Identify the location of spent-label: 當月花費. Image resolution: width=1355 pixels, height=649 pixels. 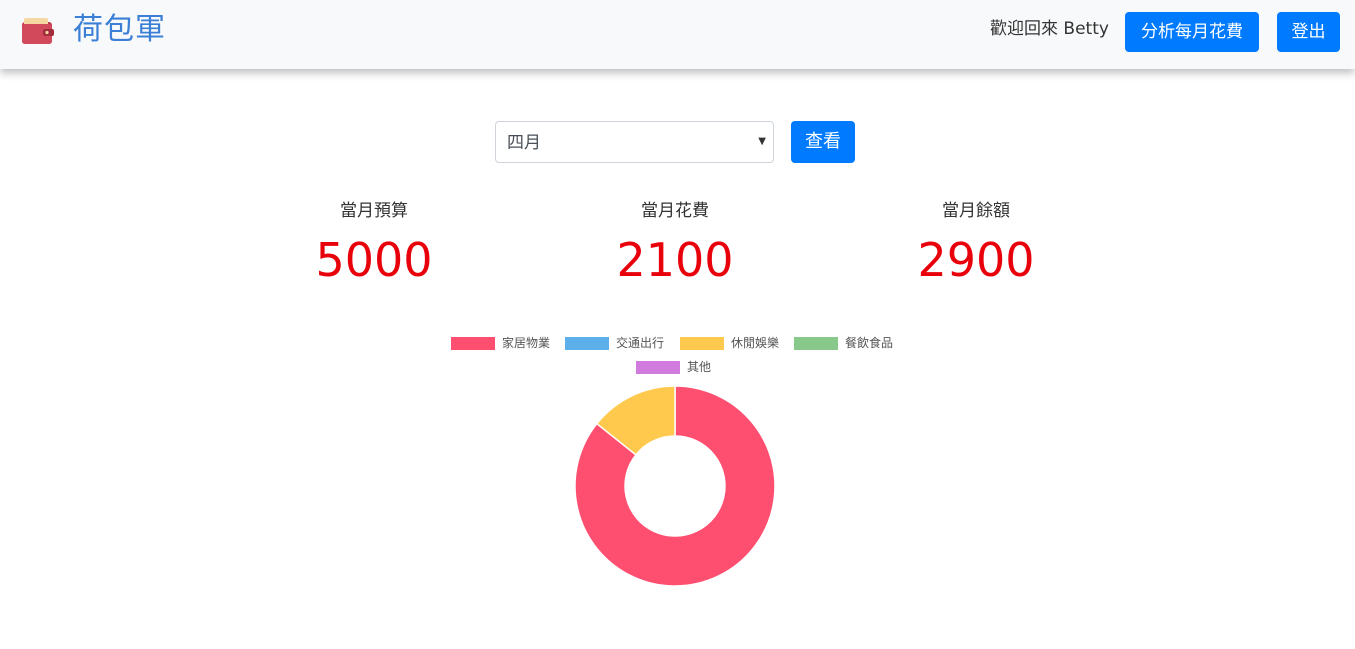
(675, 211).